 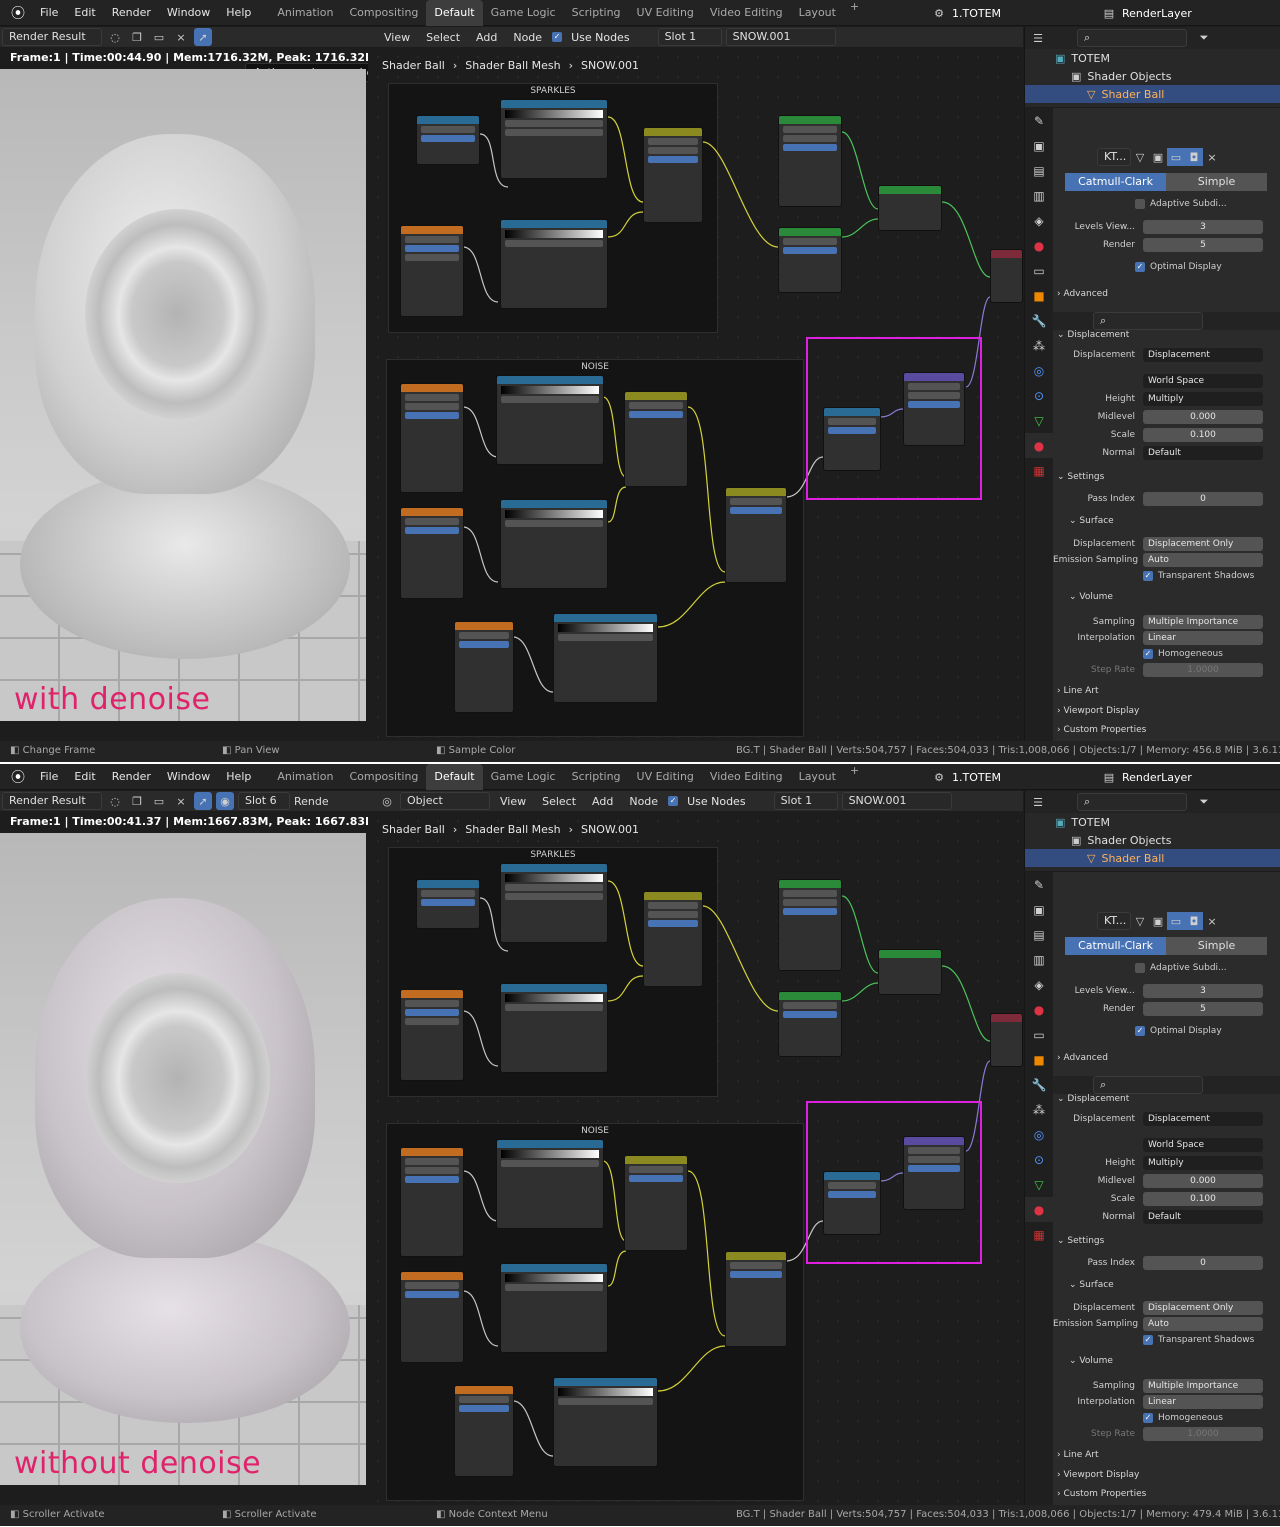 I want to click on menu-render: Render, so click(x=131, y=777).